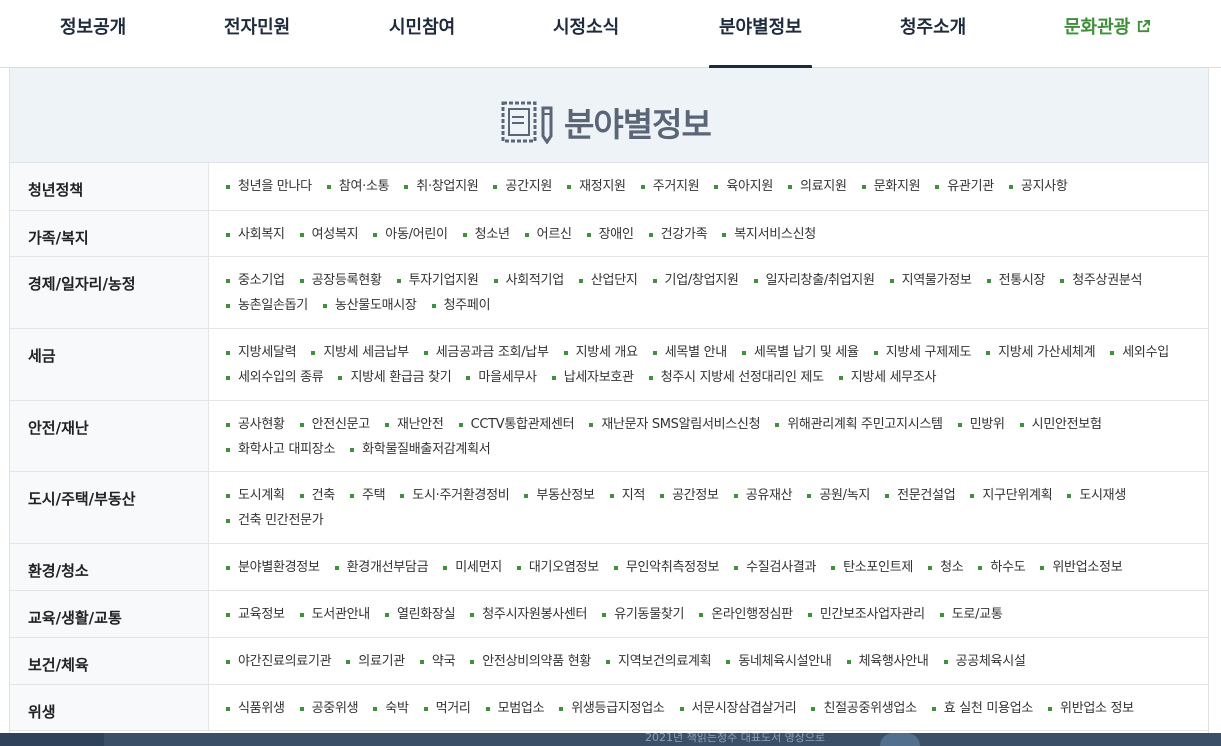  Describe the element at coordinates (817, 187) in the screenshot. I see `category-link: 의료지원` at that location.